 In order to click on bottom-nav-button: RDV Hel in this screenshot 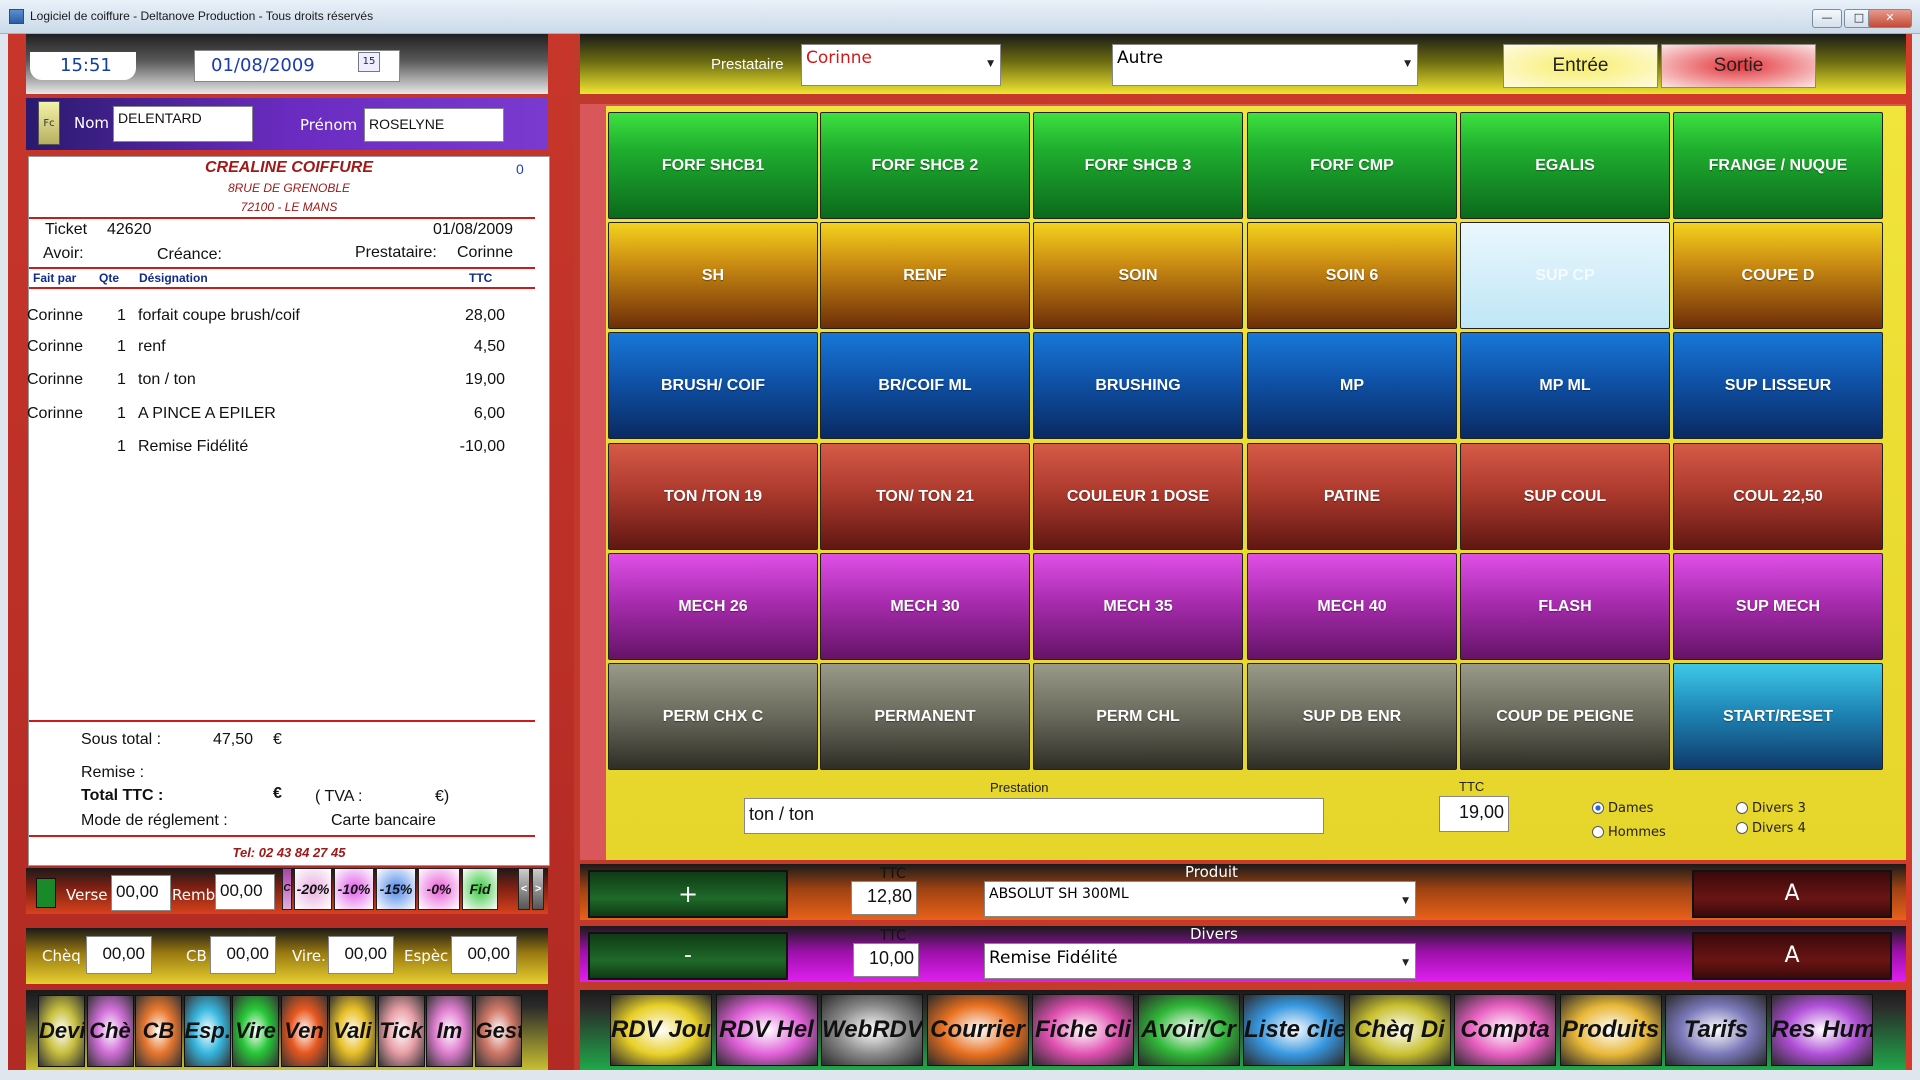, I will do `click(766, 1030)`.